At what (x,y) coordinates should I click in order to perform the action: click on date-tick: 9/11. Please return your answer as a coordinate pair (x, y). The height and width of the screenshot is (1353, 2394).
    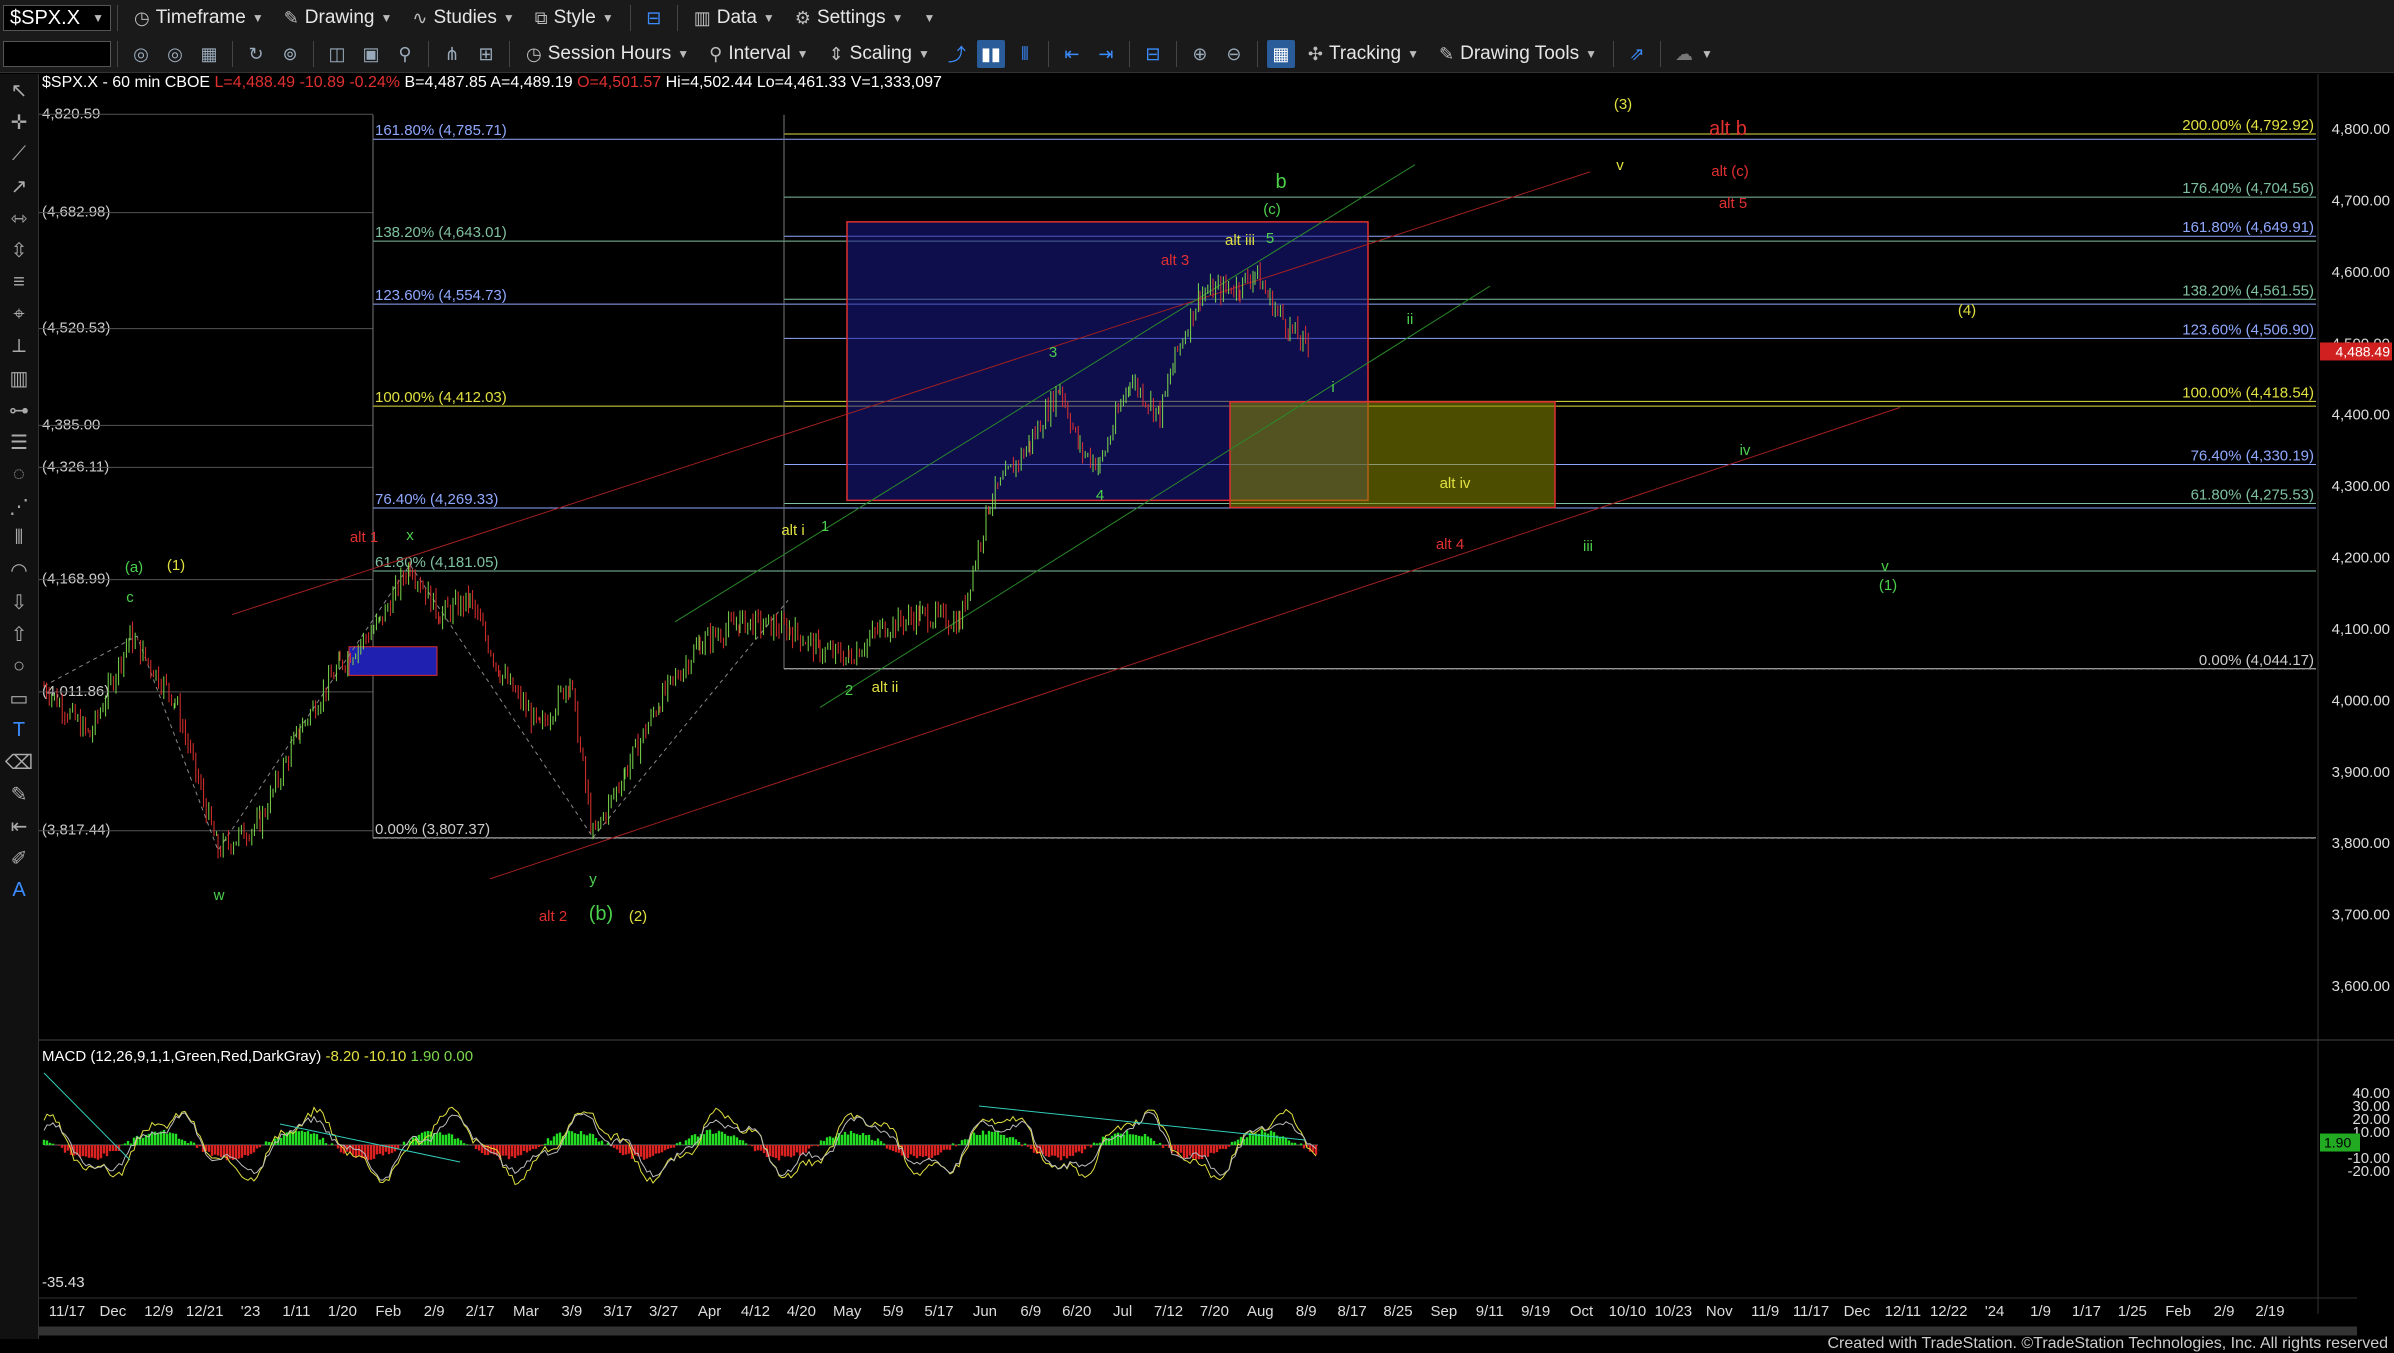
    Looking at the image, I should click on (1490, 1311).